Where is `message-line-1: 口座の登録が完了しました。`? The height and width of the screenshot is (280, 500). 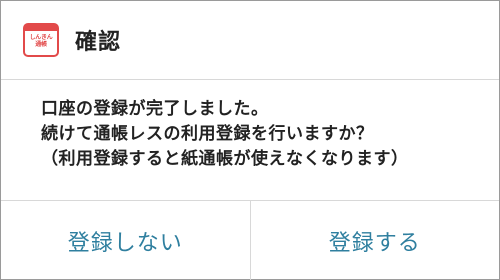 message-line-1: 口座の登録が完了しました。 is located at coordinates (155, 109).